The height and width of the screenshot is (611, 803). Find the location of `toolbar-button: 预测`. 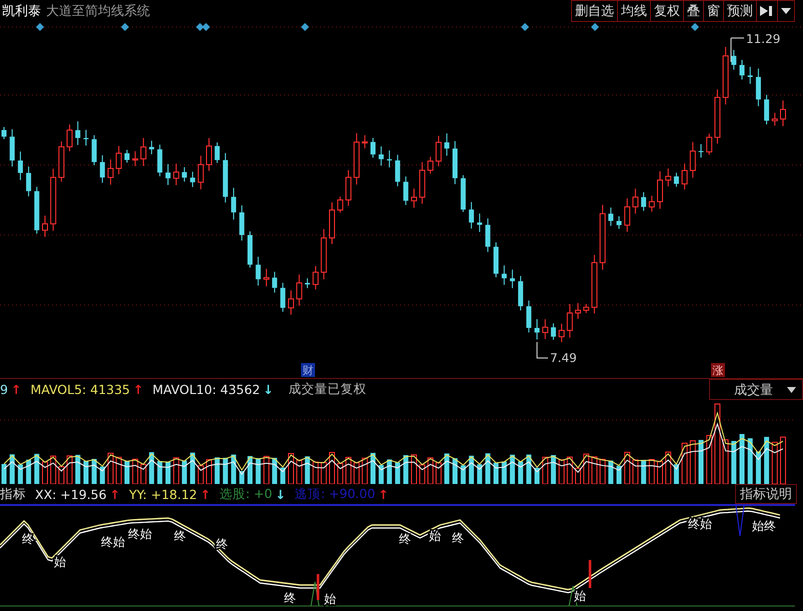

toolbar-button: 预测 is located at coordinates (740, 11).